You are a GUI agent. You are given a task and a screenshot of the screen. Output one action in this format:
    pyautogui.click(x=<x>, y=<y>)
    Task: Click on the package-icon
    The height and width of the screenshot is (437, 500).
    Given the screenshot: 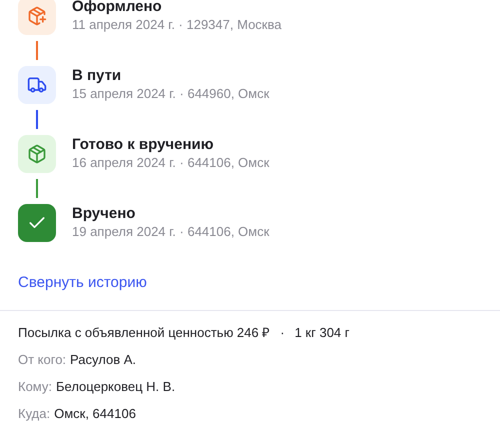 What is the action you would take?
    pyautogui.click(x=37, y=154)
    